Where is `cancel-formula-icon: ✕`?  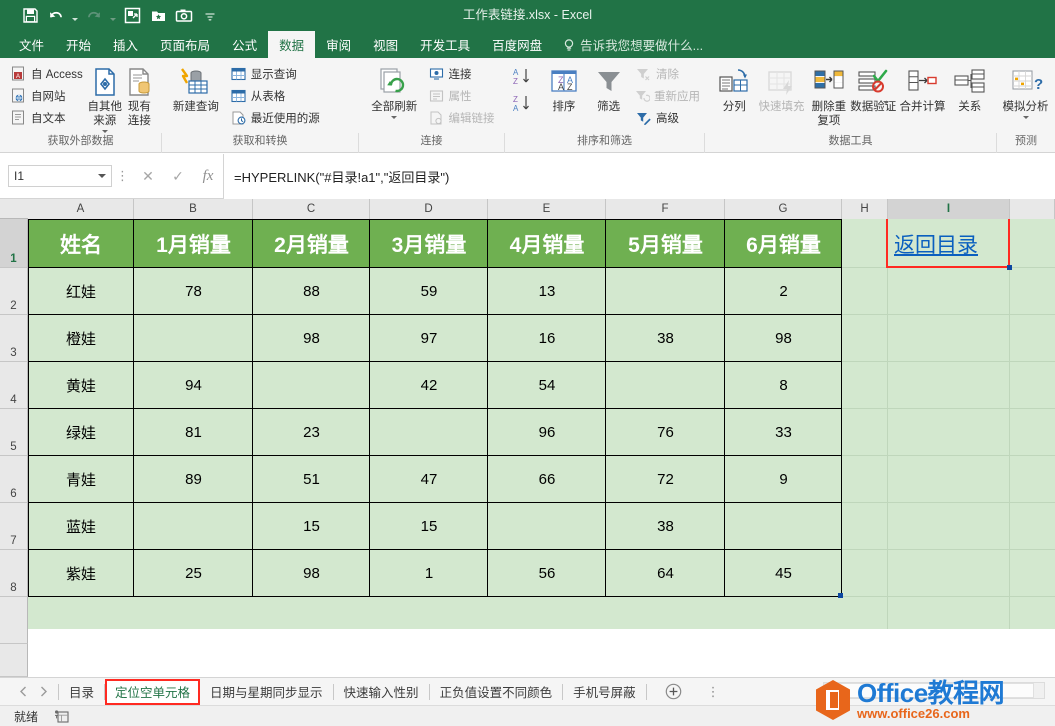
cancel-formula-icon: ✕ is located at coordinates (148, 176).